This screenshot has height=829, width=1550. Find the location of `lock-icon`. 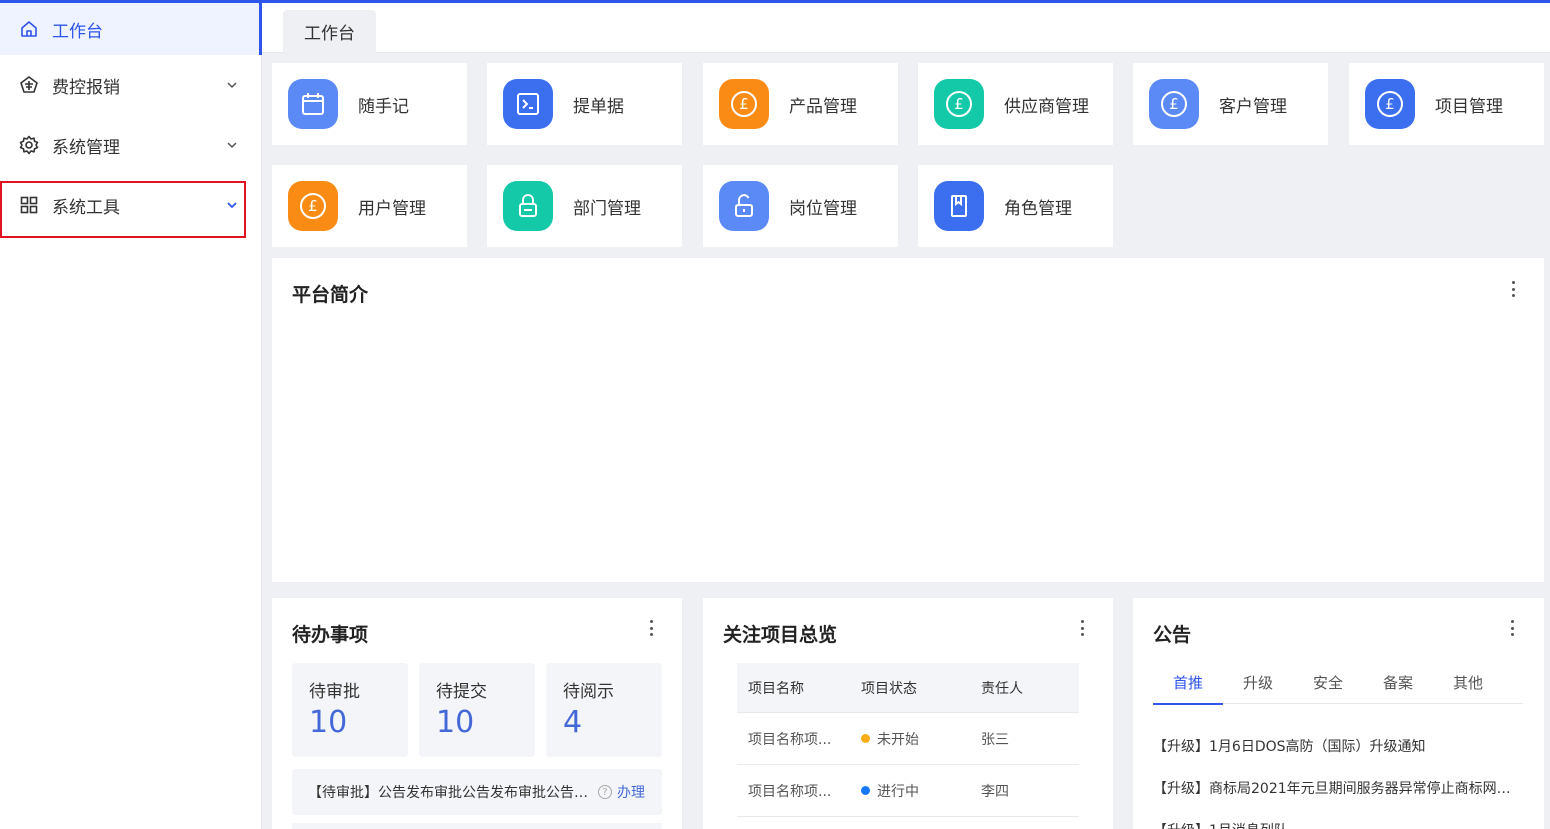

lock-icon is located at coordinates (528, 206).